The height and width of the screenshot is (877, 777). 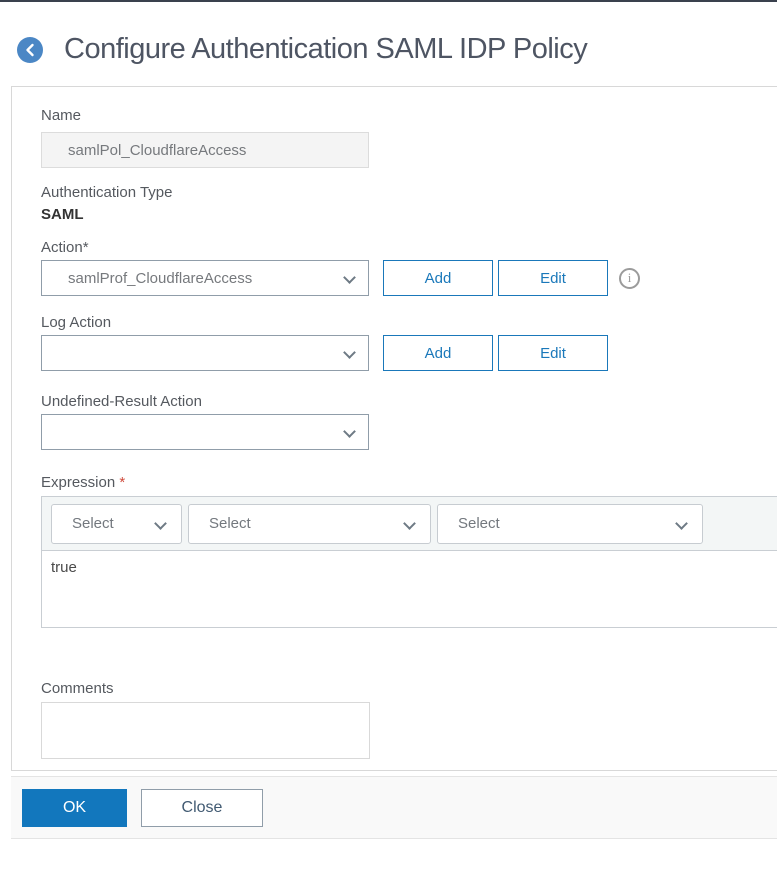 I want to click on action-row: samlProf_CloudflareAccess Add Edit, so click(x=409, y=278).